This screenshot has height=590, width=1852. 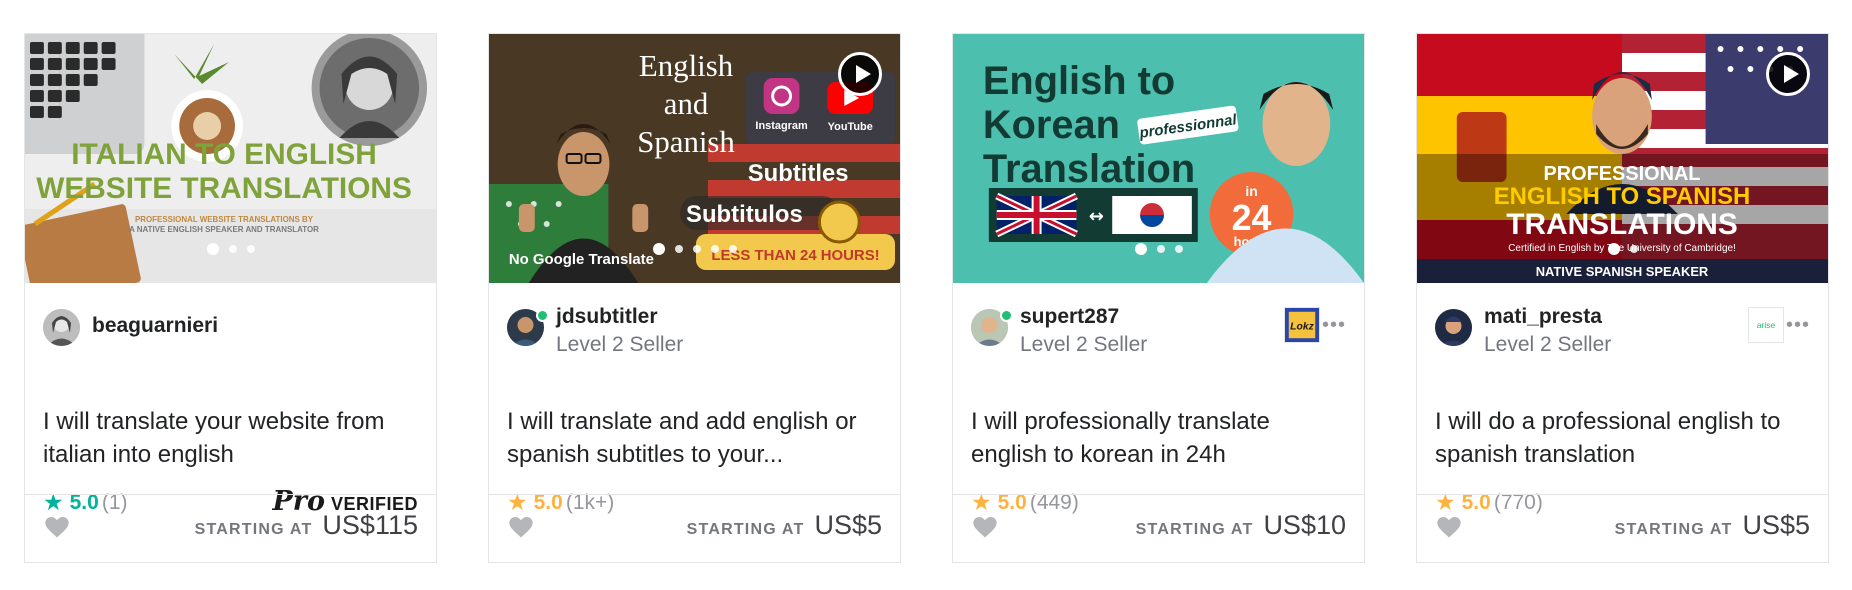 I want to click on svg-text: YouTube, so click(x=850, y=127).